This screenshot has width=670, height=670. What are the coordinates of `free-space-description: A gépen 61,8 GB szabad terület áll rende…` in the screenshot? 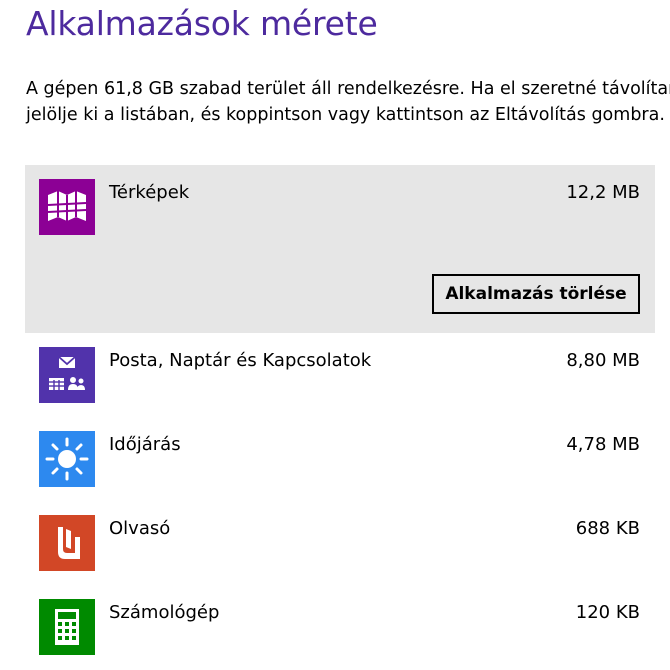 It's located at (348, 102).